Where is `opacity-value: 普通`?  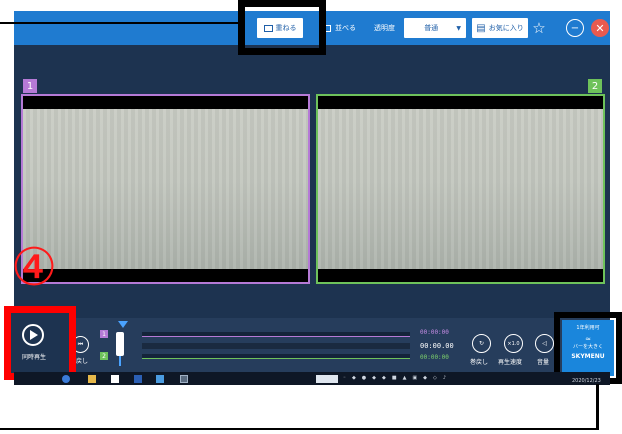
opacity-value: 普通 is located at coordinates (431, 28).